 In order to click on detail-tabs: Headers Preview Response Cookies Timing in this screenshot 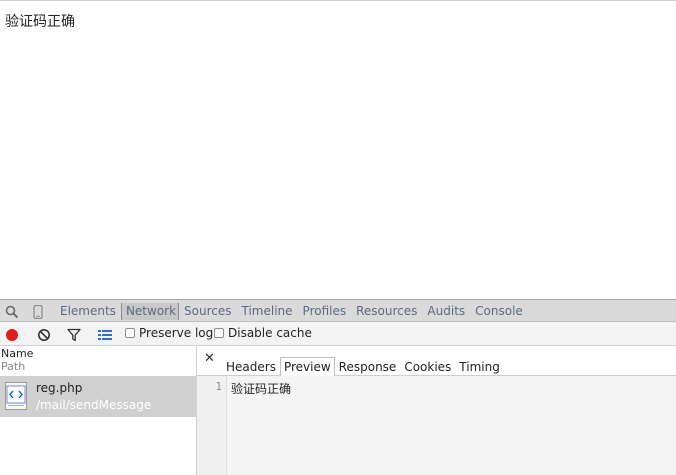, I will do `click(363, 367)`.